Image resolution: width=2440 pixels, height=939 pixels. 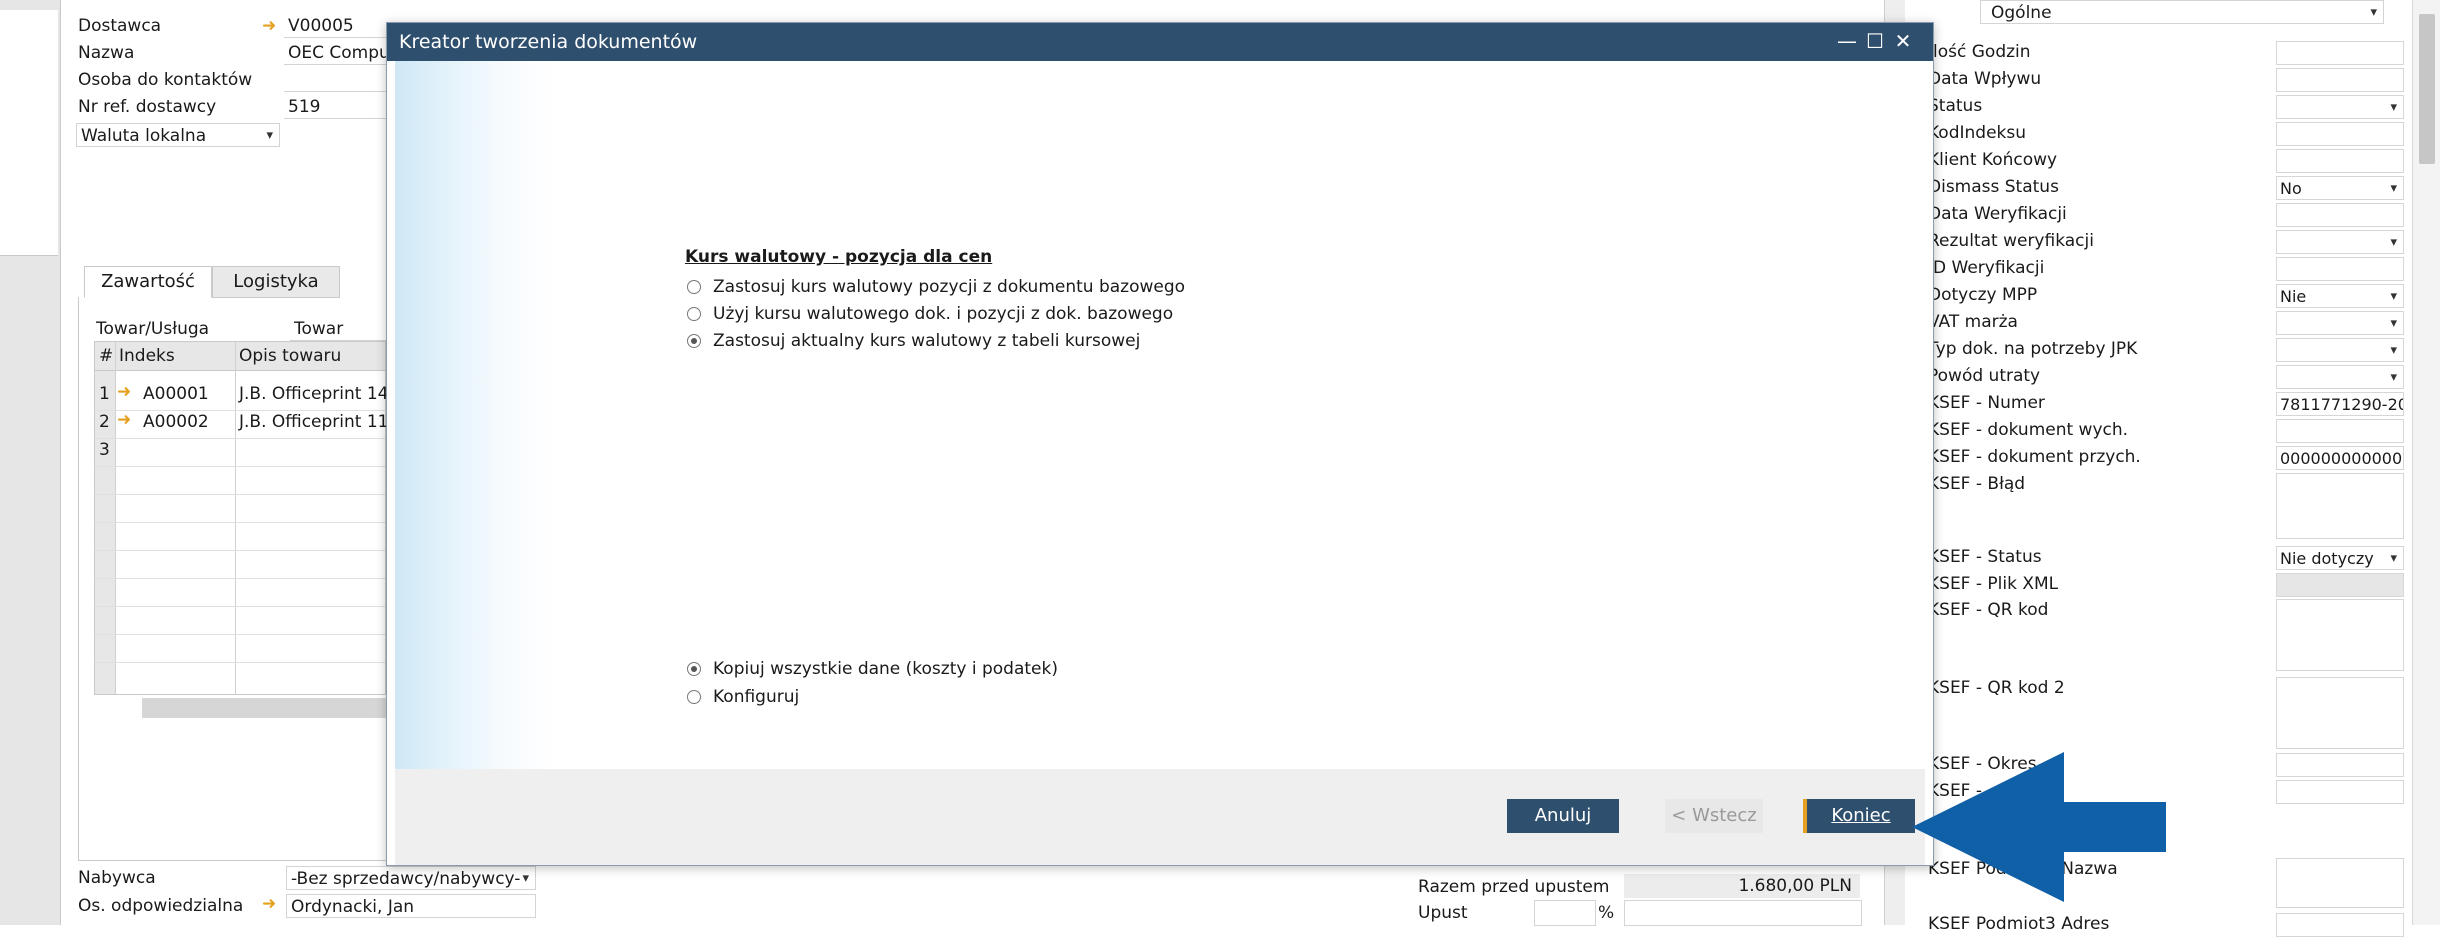 I want to click on copy-all-radio, so click(x=694, y=669).